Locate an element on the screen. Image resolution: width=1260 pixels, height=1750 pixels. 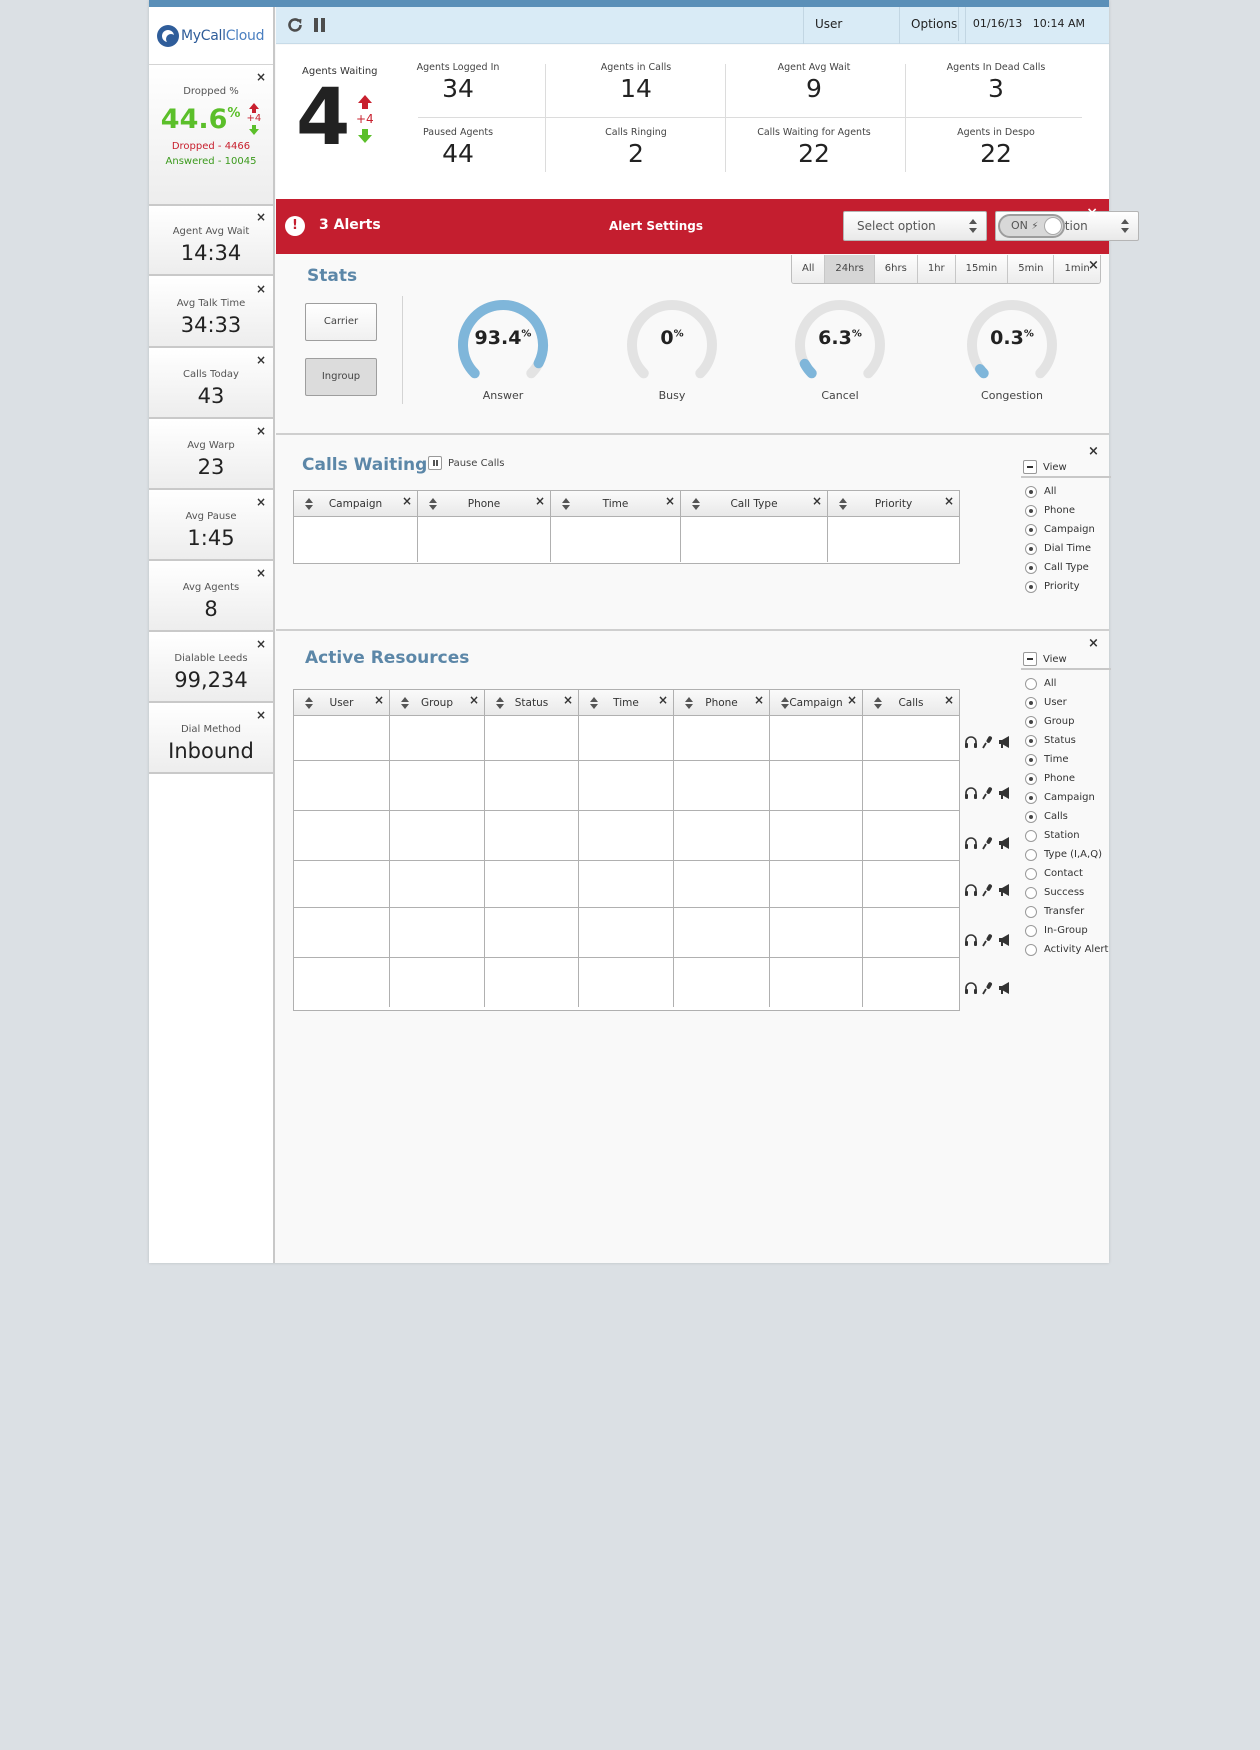
tile-close-icon: × is located at coordinates (261, 77).